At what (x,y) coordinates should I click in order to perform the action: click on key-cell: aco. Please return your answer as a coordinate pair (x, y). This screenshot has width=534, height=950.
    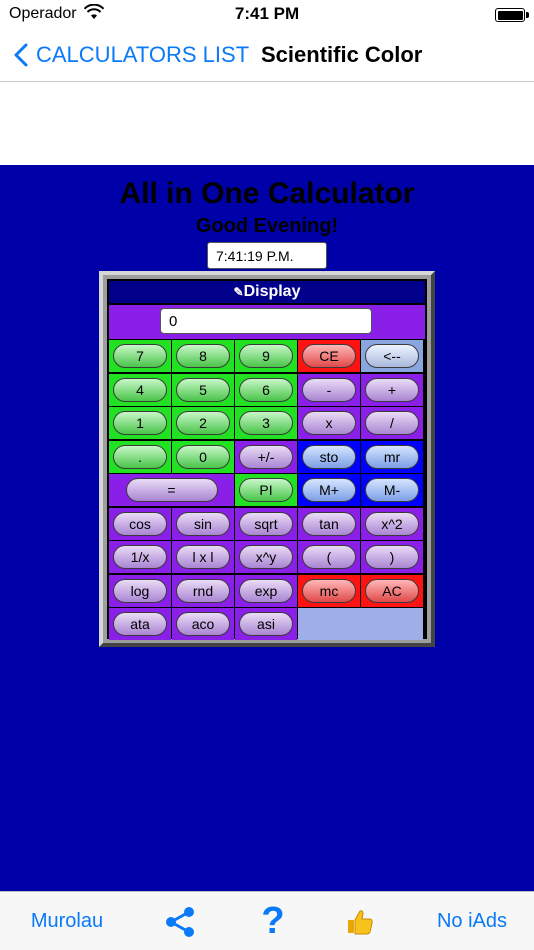
    Looking at the image, I should click on (203, 624).